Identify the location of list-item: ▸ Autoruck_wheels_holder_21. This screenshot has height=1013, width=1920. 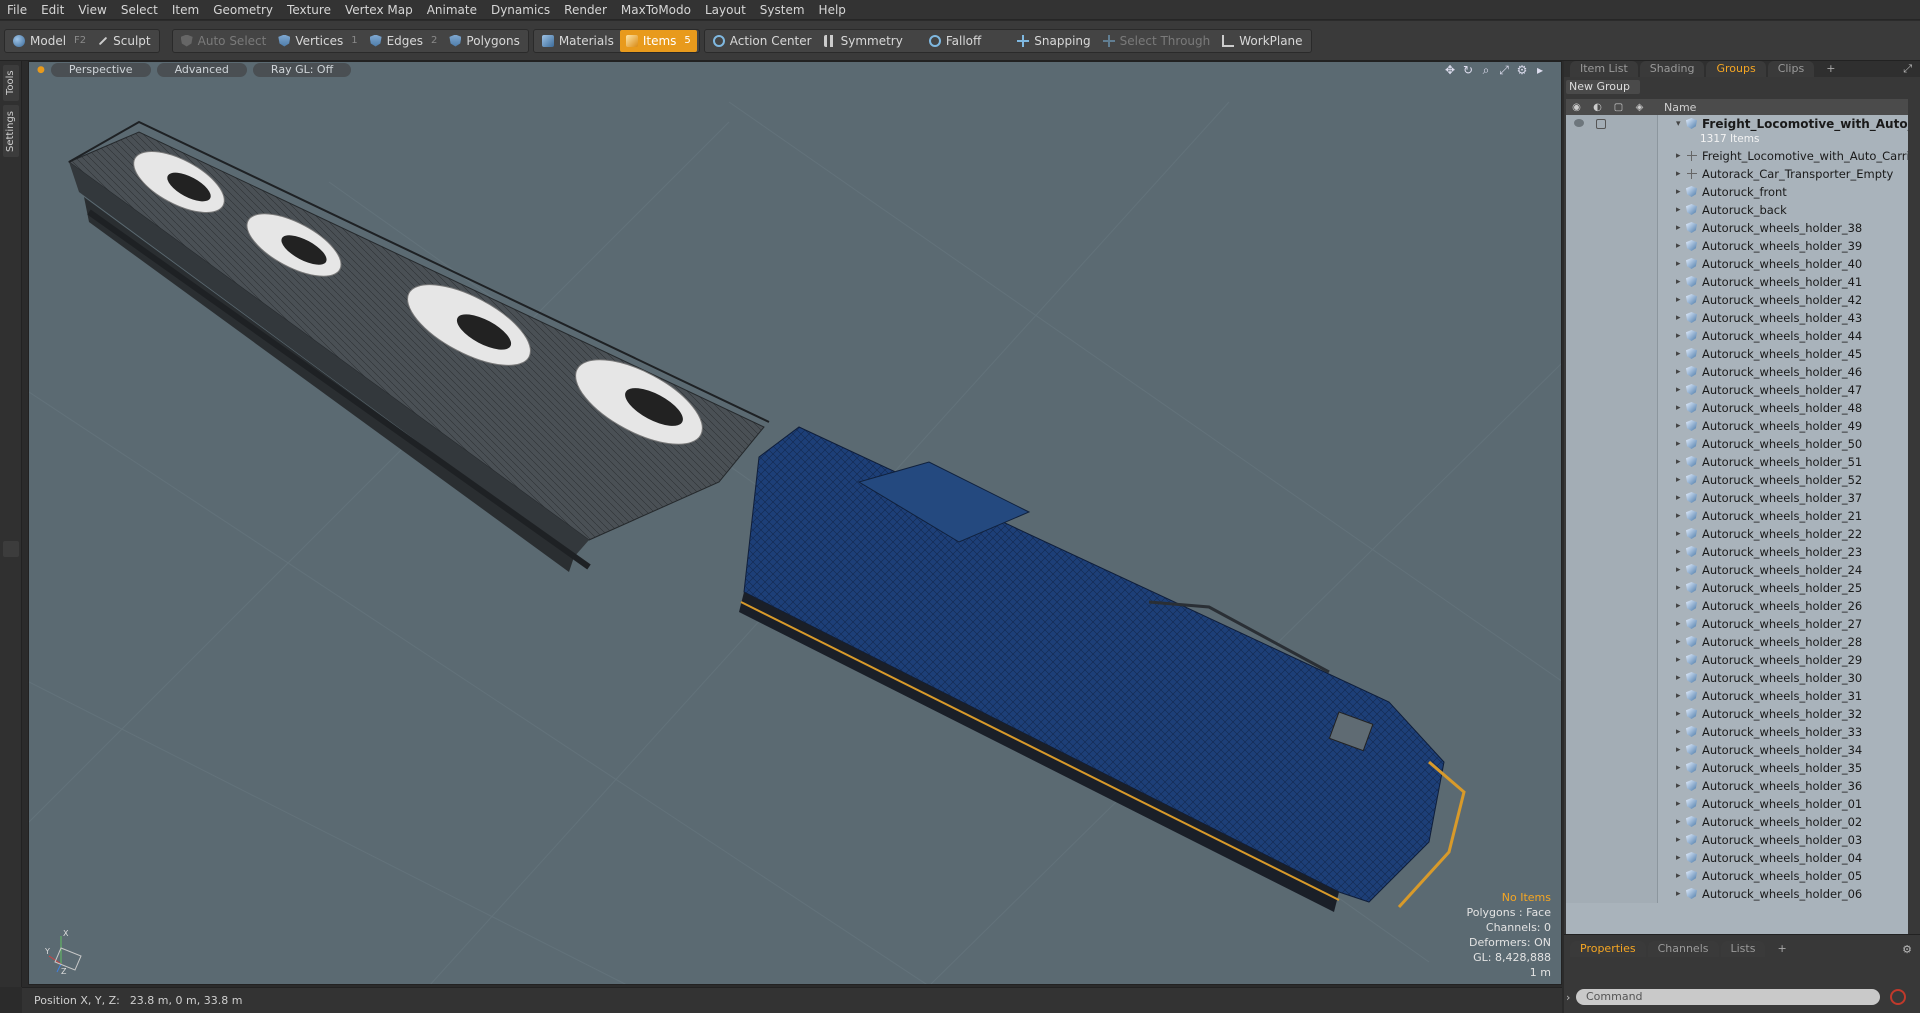
(1737, 516).